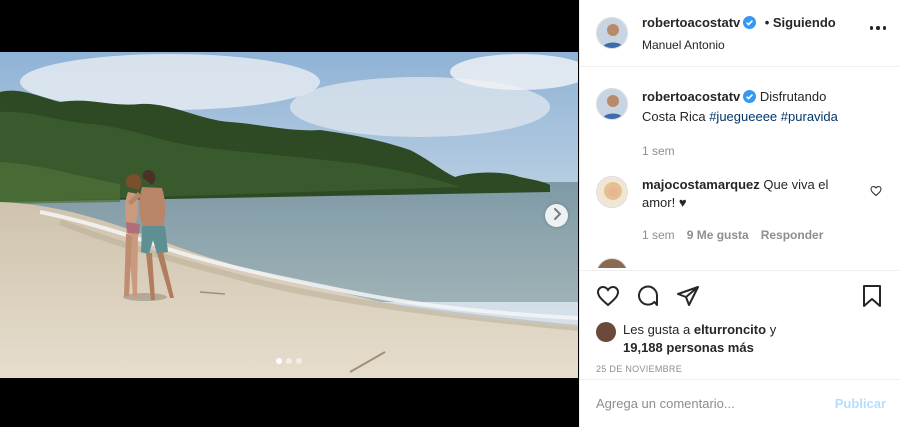  I want to click on comment-icon, so click(648, 296).